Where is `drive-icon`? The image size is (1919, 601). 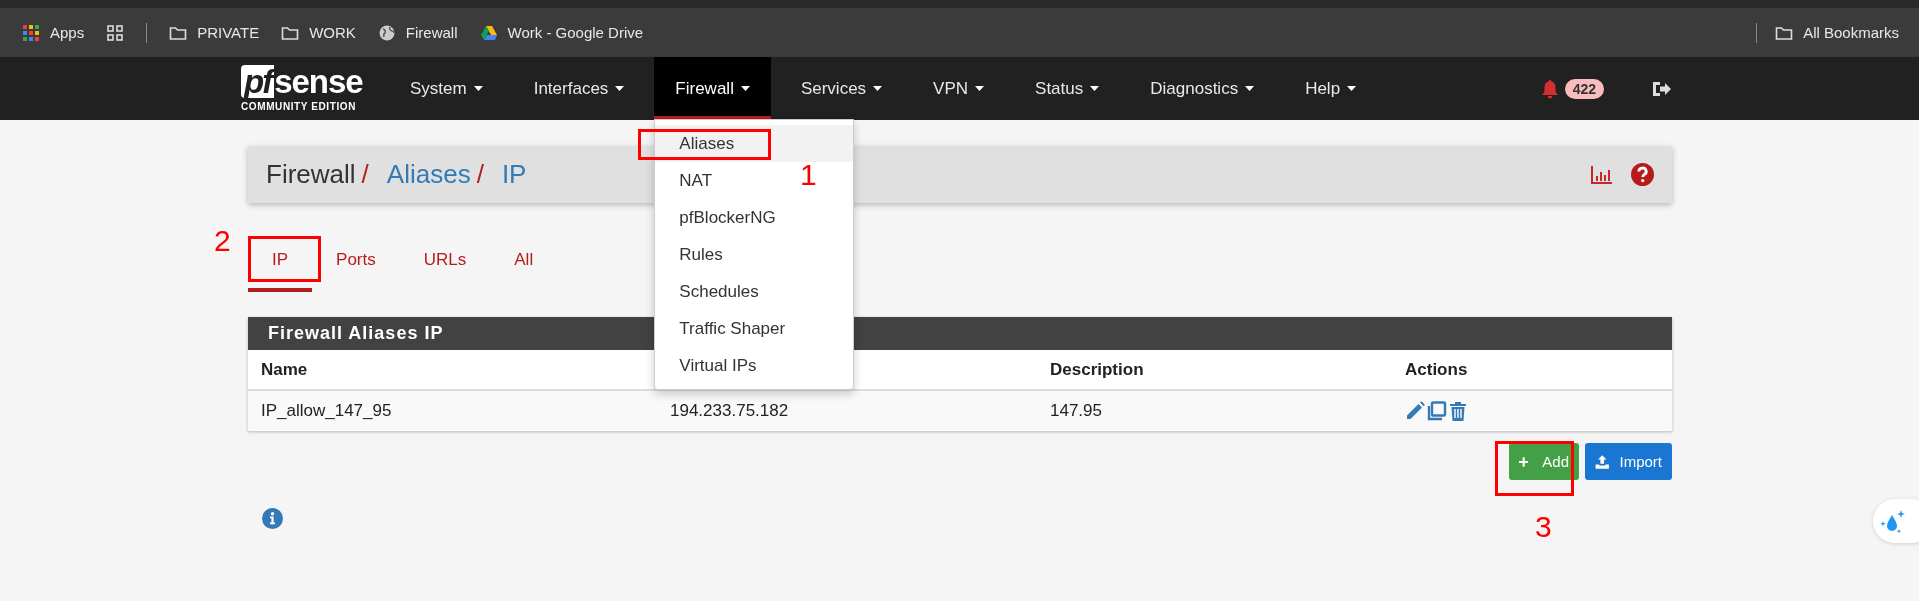
drive-icon is located at coordinates (488, 32).